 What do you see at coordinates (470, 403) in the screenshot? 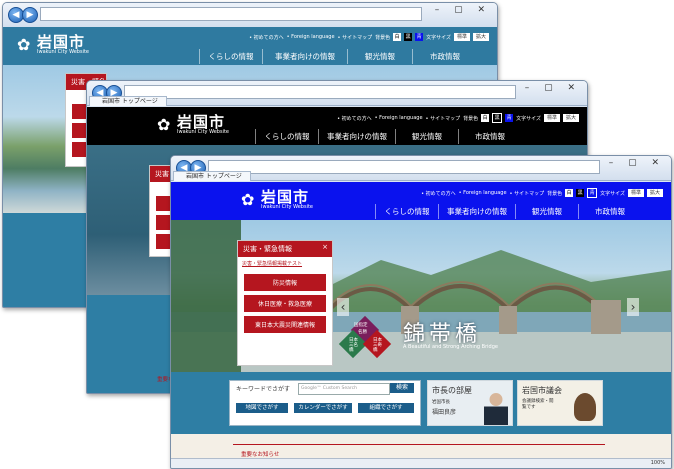
I see `mayor-banner: 市長の部屋 岩国市長 福田良彦` at bounding box center [470, 403].